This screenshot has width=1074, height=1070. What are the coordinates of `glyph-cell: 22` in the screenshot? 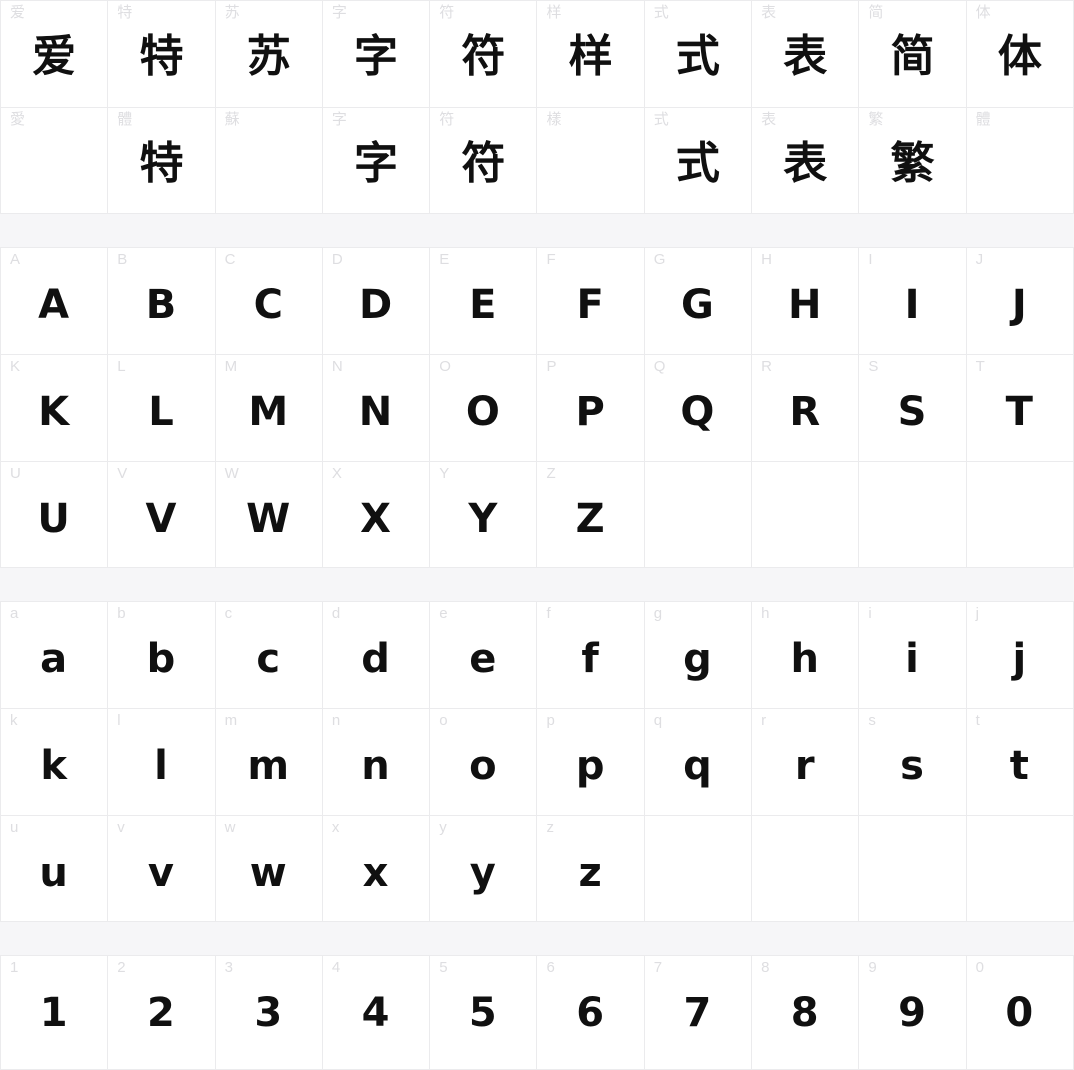 It's located at (162, 1012).